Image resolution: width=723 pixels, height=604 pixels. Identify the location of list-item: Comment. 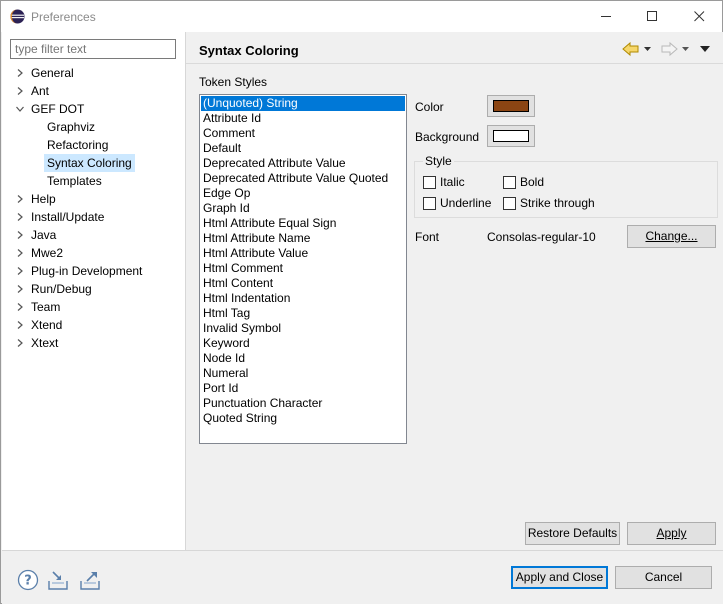
(303, 133).